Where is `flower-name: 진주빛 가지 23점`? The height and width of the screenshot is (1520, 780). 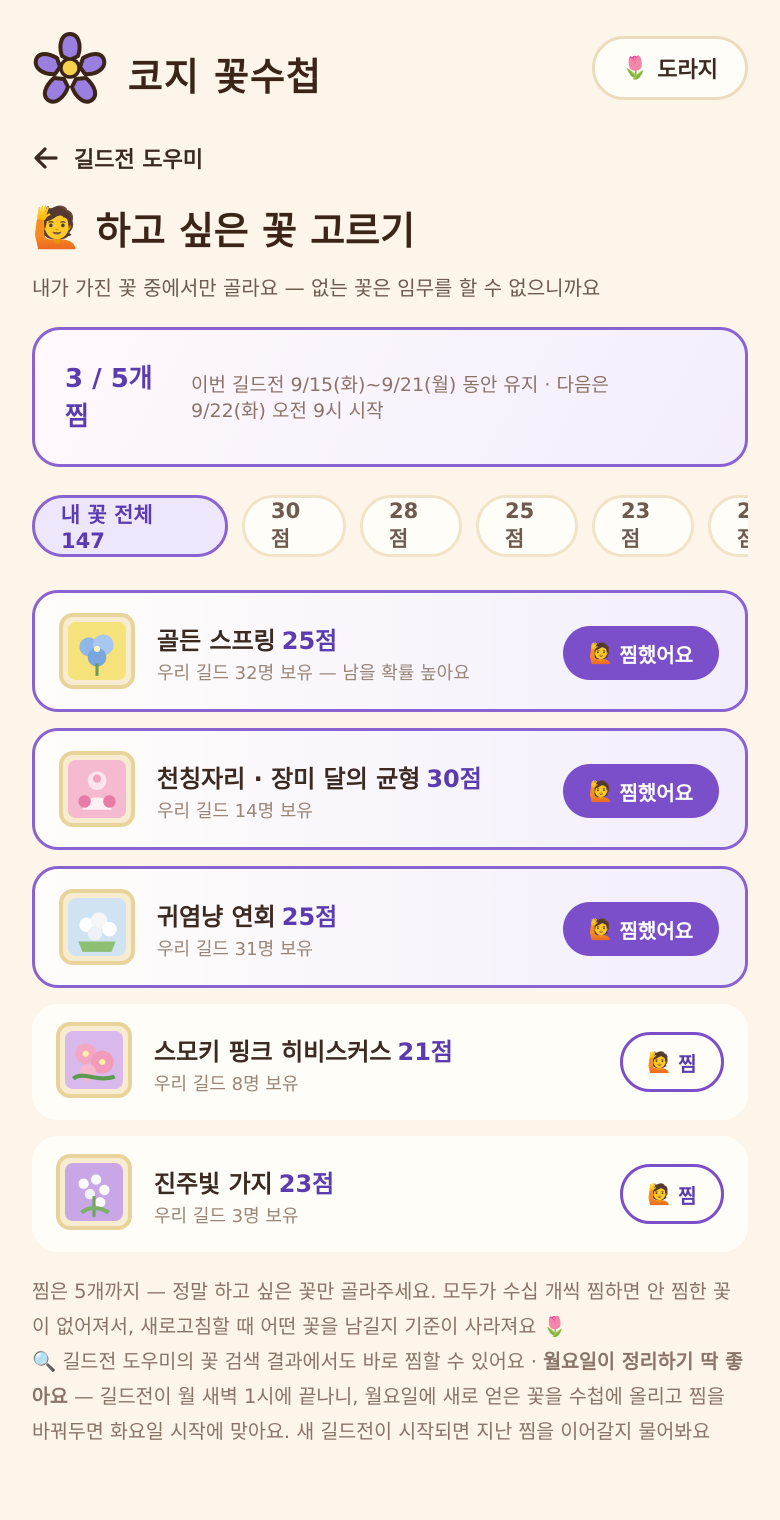 flower-name: 진주빛 가지 23점 is located at coordinates (244, 1184).